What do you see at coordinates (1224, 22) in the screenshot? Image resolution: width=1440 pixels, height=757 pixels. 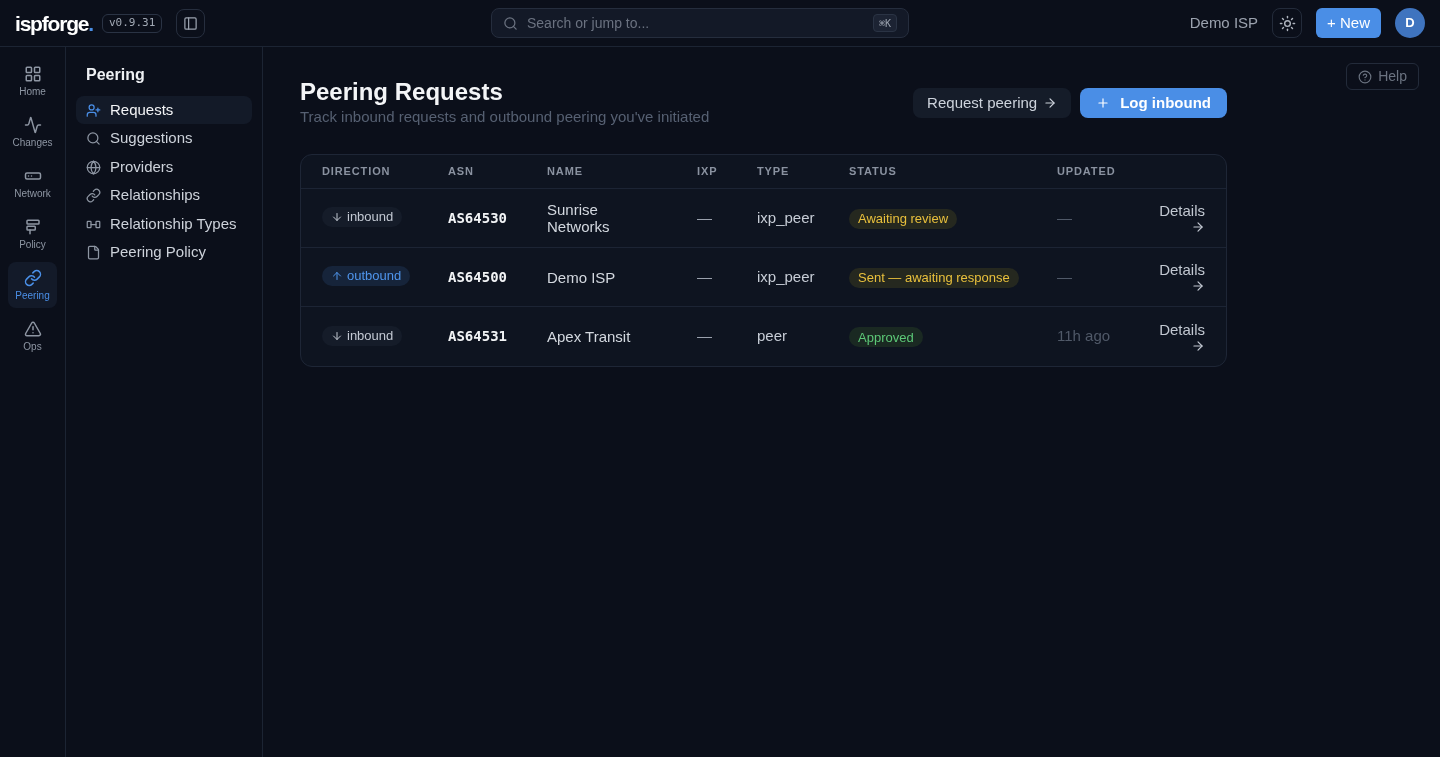 I see `organization-name: Demo ISP` at bounding box center [1224, 22].